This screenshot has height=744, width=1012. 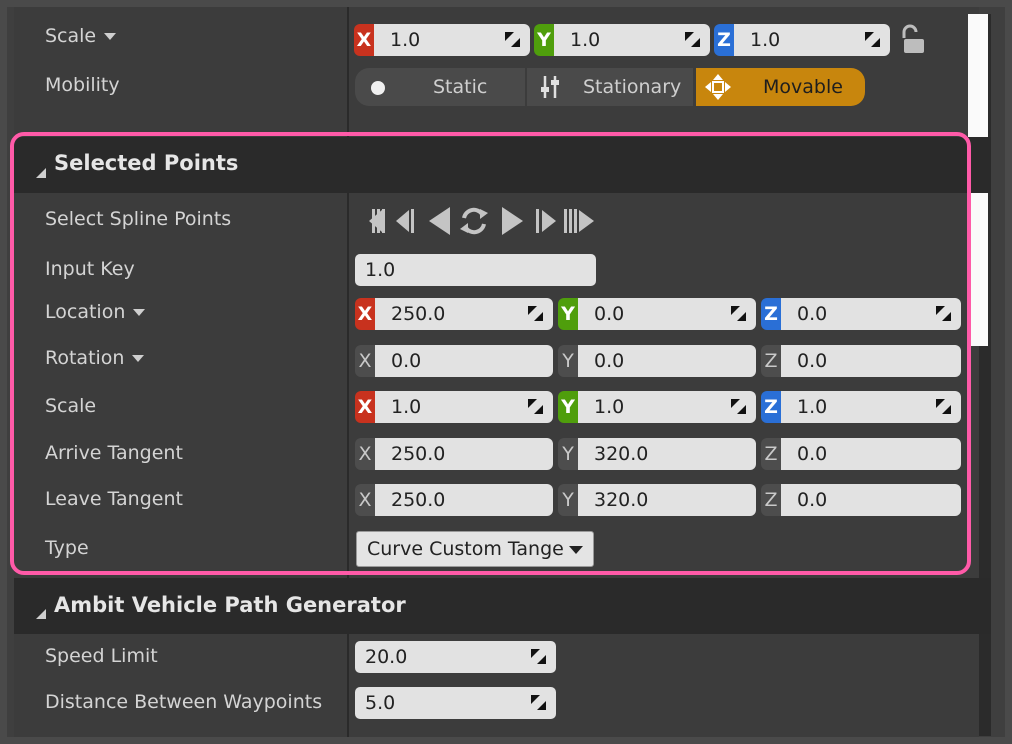 I want to click on mobility-movable-label: Movable, so click(x=803, y=87).